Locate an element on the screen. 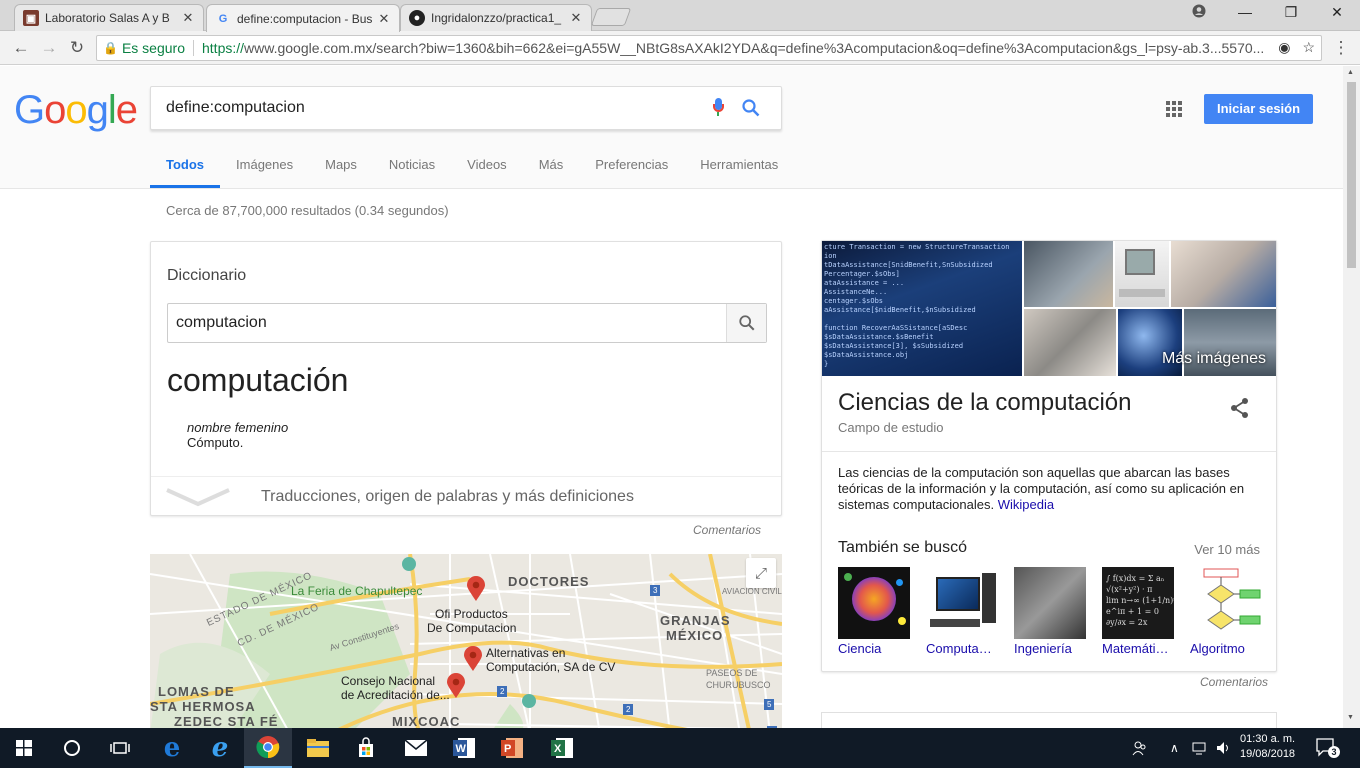  window-close-icon: ✕ is located at coordinates (1337, 12).